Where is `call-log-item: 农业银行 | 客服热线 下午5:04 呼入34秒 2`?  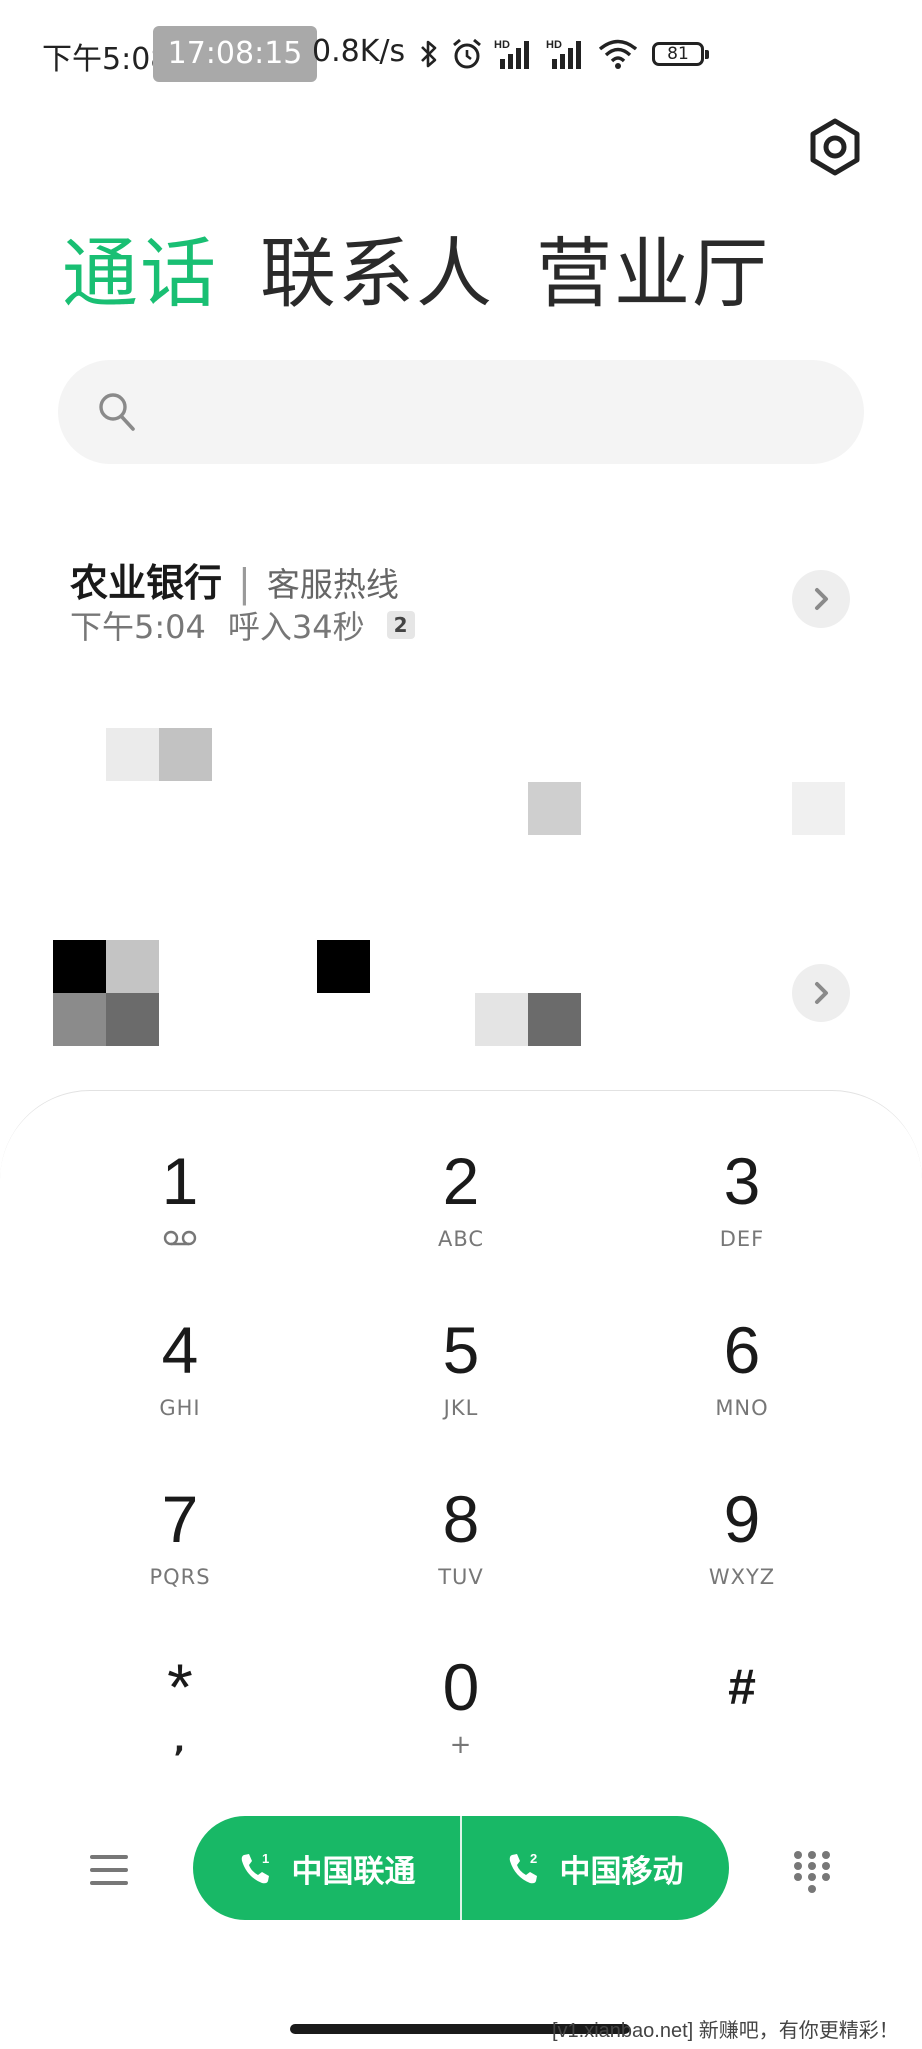 call-log-item: 农业银行 | 客服热线 下午5:04 呼入34秒 2 is located at coordinates (461, 602).